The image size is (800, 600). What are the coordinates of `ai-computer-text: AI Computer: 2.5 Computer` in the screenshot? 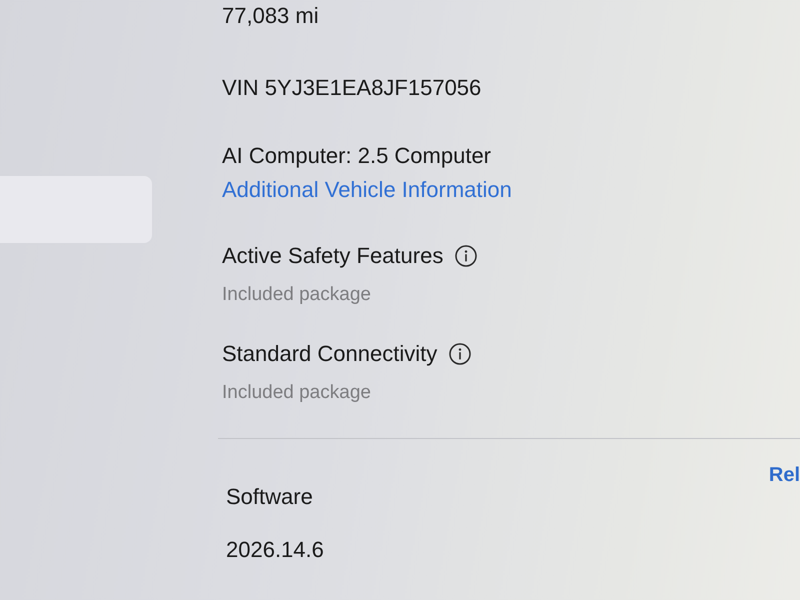 It's located at (357, 156).